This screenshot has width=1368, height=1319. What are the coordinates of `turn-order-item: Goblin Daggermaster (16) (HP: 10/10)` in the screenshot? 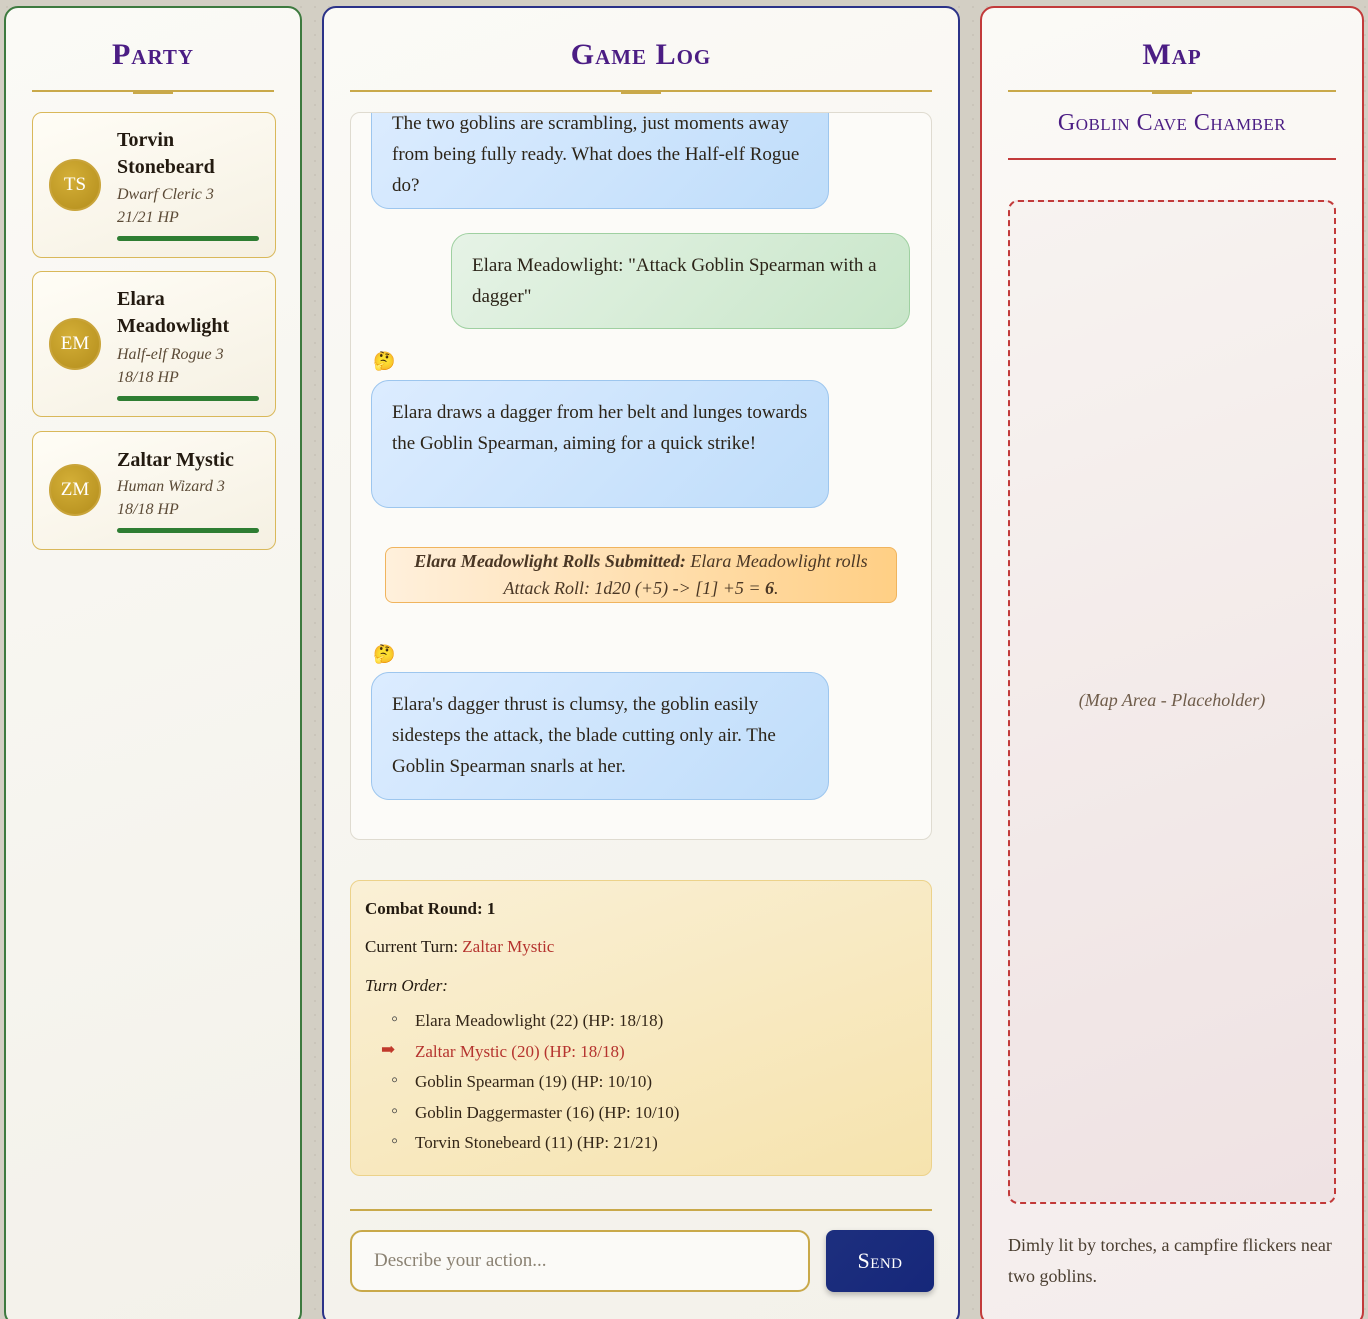 It's located at (534, 1117).